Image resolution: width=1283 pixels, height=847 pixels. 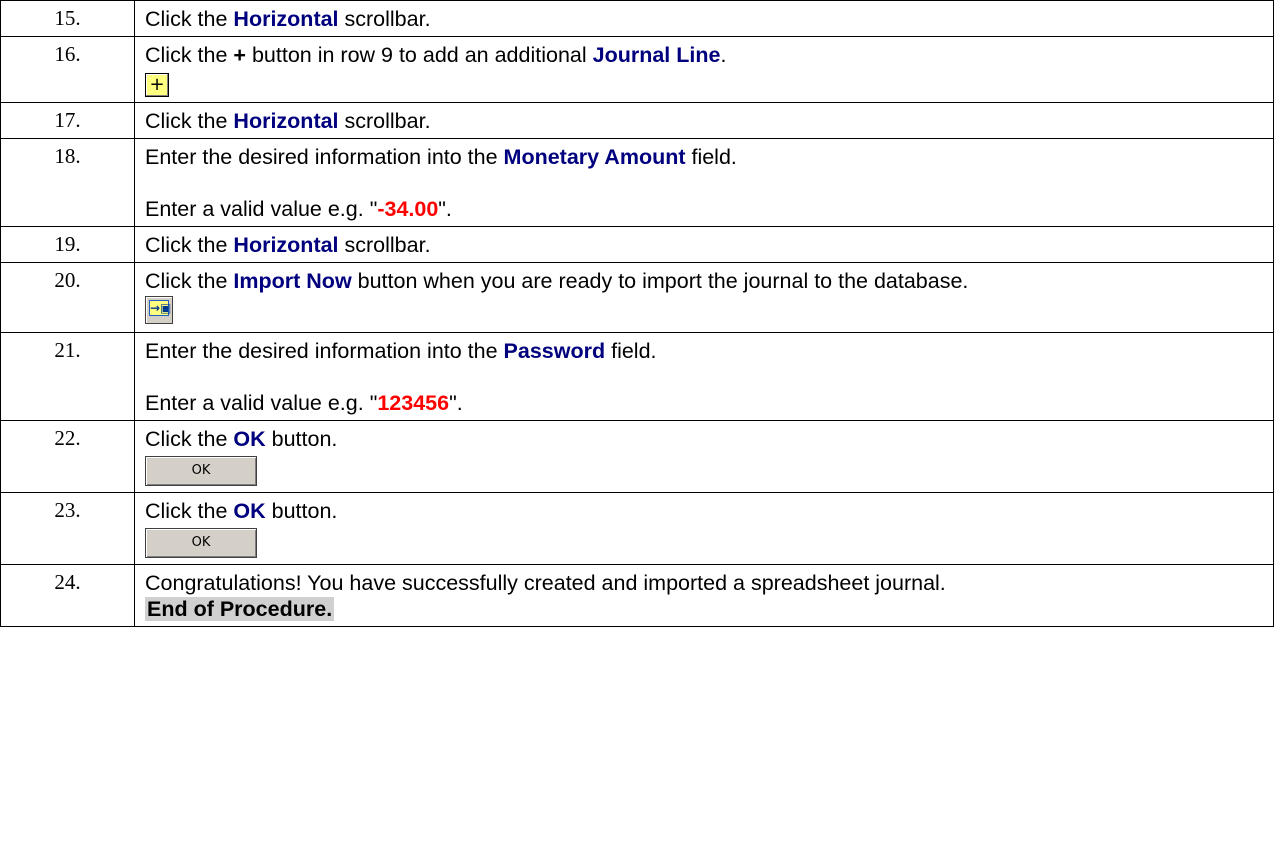 I want to click on step-screenshot: →▣, so click(x=706, y=312).